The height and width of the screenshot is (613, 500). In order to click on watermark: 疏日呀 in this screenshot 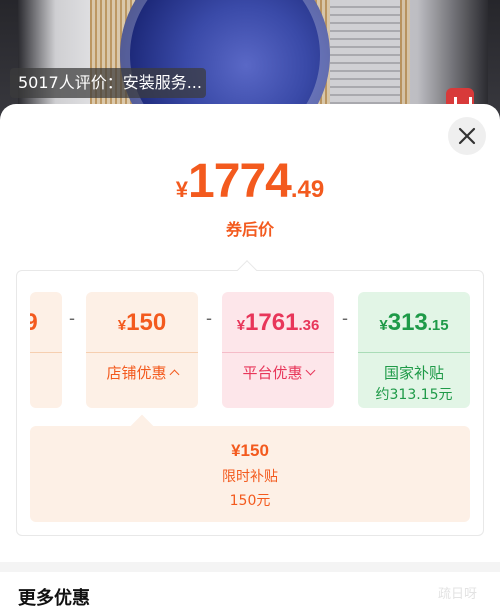, I will do `click(458, 594)`.